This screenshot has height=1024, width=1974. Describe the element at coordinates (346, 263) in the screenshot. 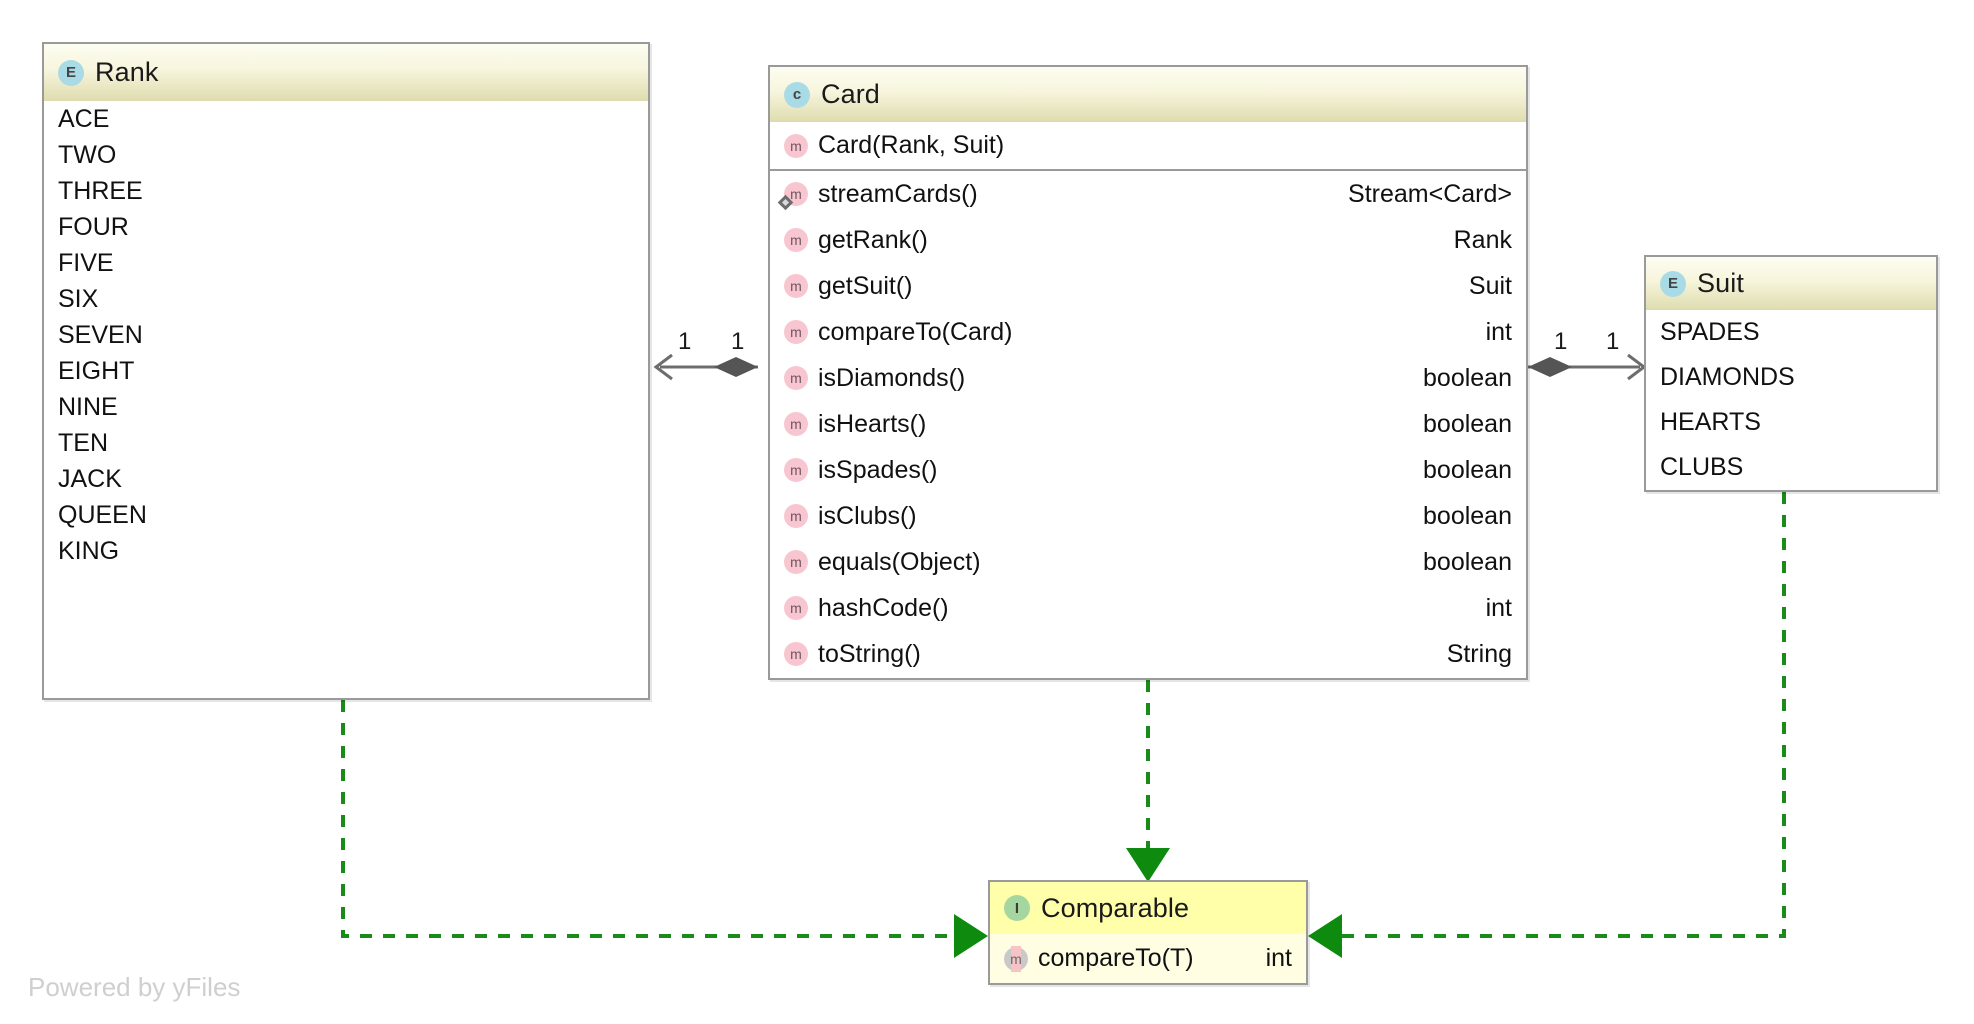

I see `enum-literal: FIVE` at that location.